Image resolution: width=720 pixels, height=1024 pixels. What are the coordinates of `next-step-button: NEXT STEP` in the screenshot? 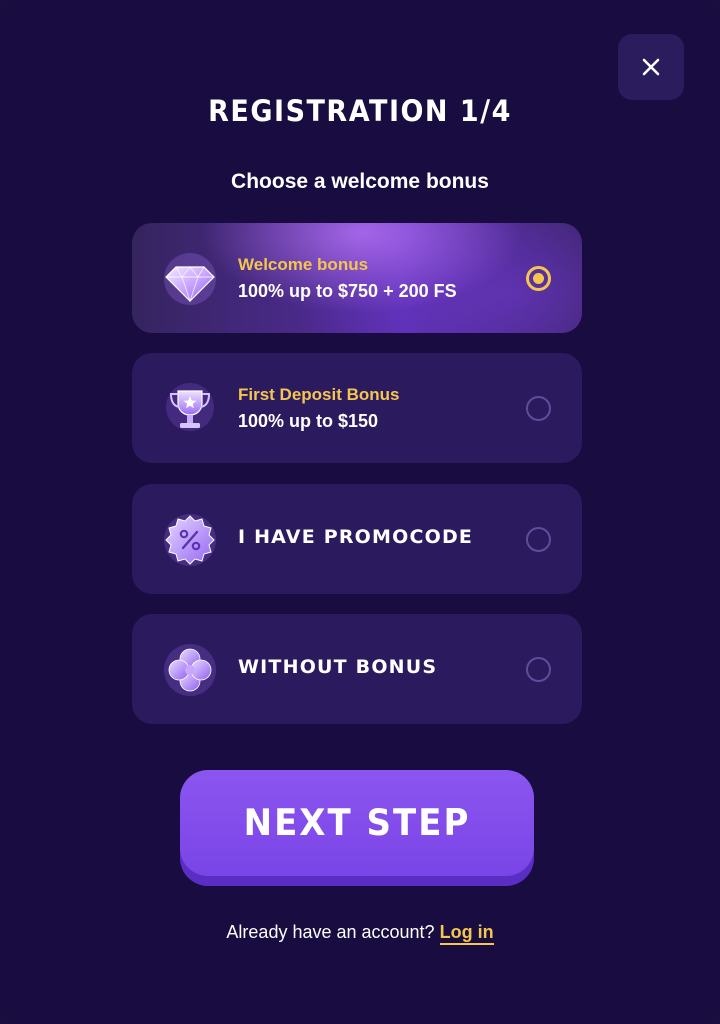 It's located at (357, 823).